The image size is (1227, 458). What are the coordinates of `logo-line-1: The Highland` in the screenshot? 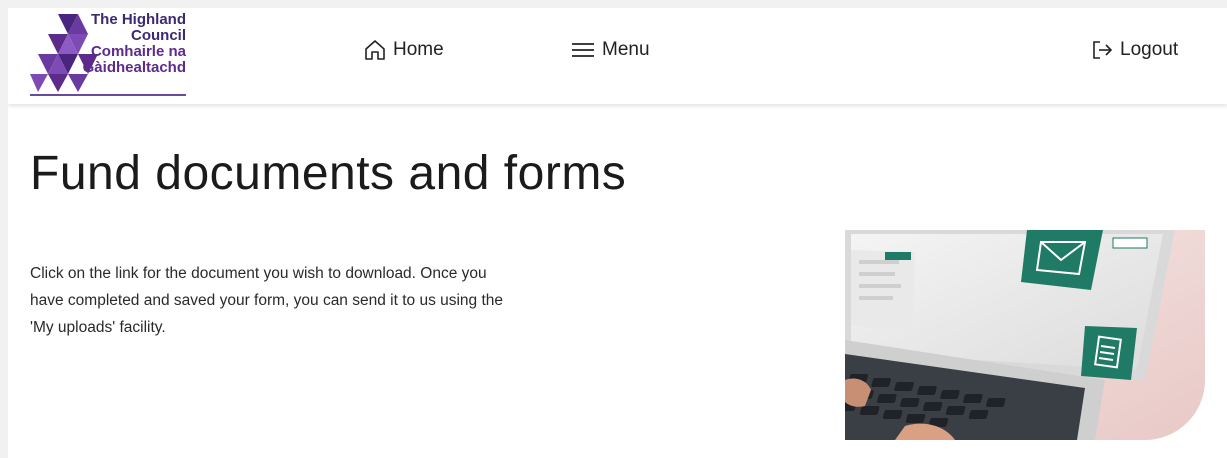 It's located at (138, 19).